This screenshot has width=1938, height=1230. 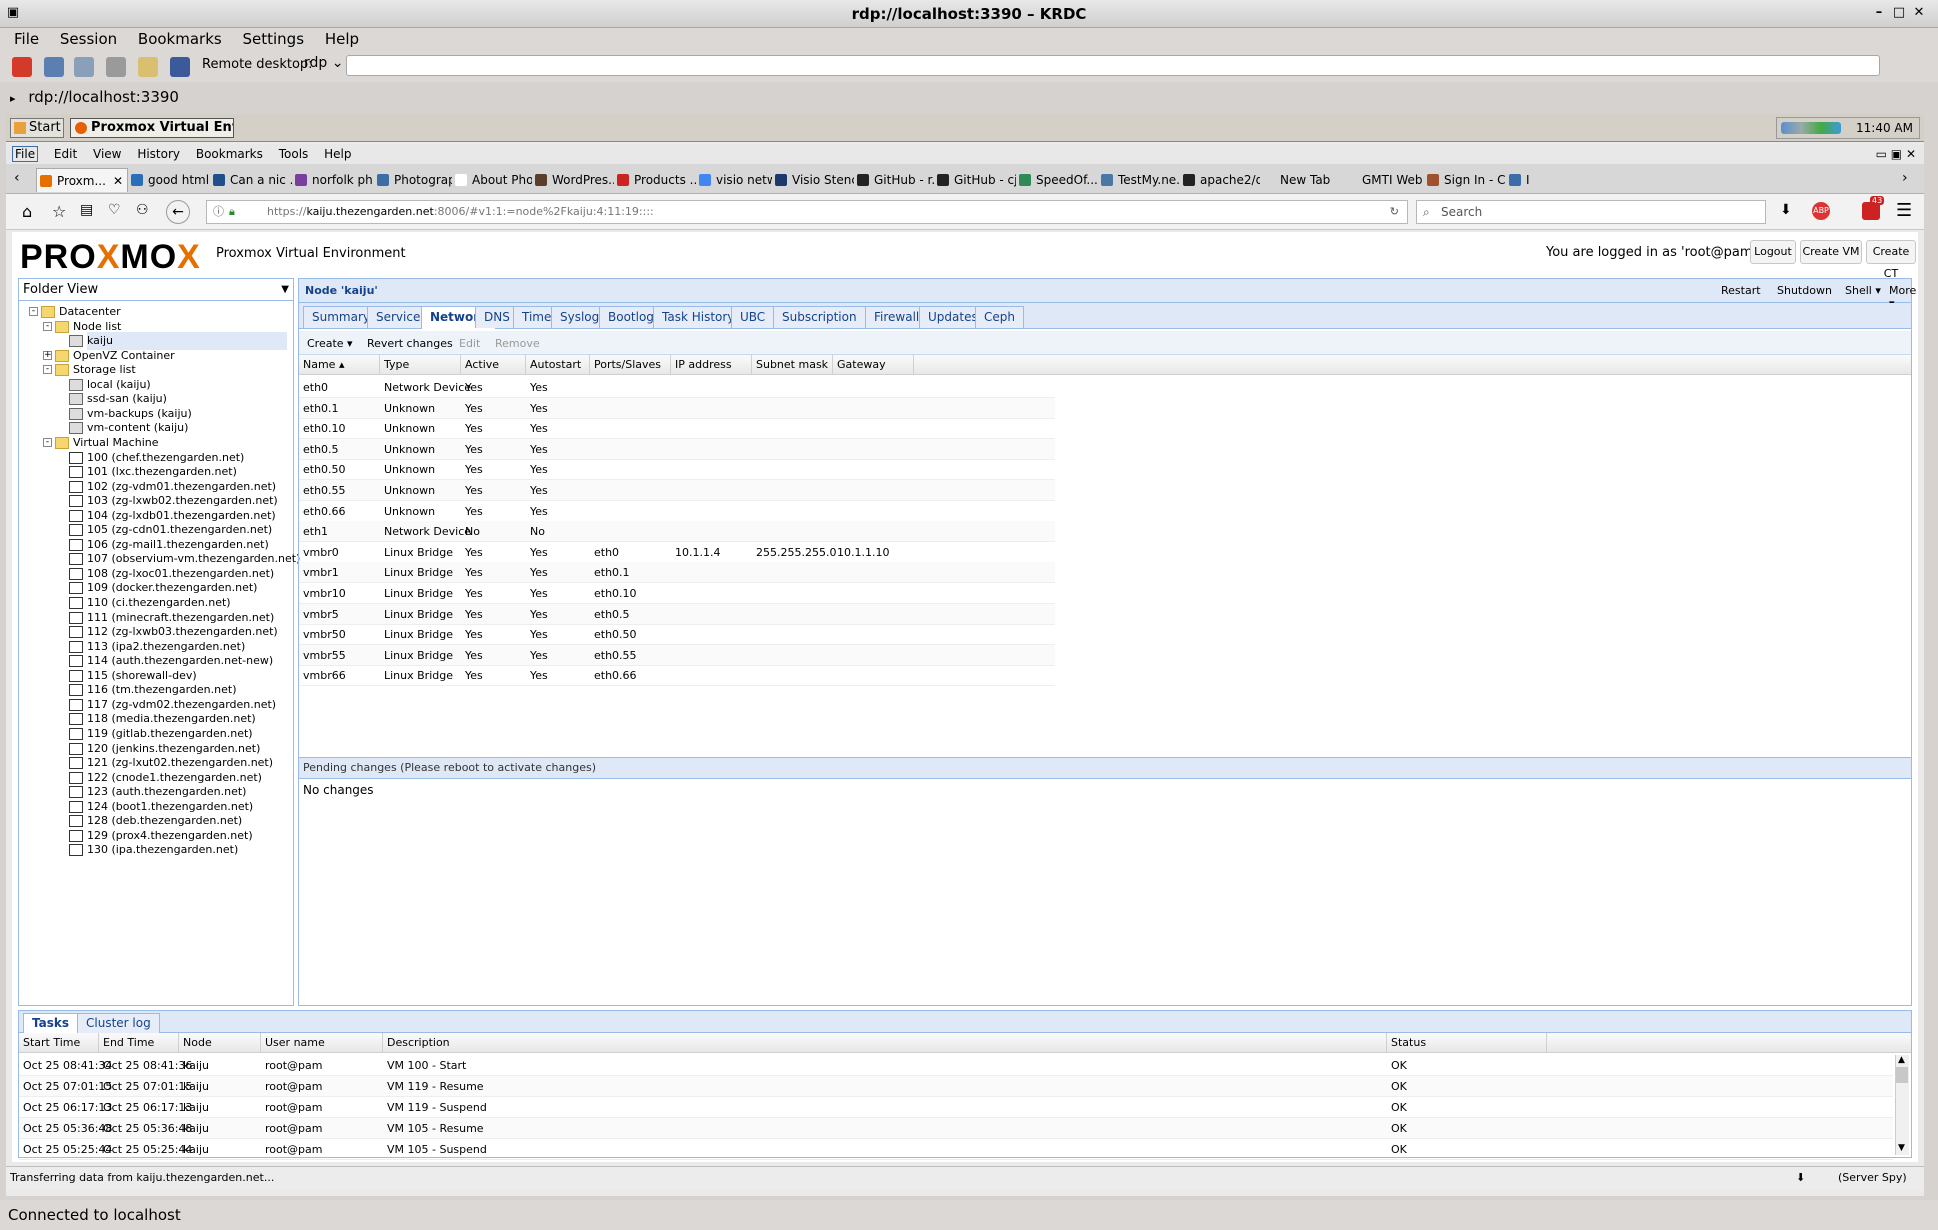 What do you see at coordinates (17, 178) in the screenshot?
I see `tab-scroll-left-icon: ‹` at bounding box center [17, 178].